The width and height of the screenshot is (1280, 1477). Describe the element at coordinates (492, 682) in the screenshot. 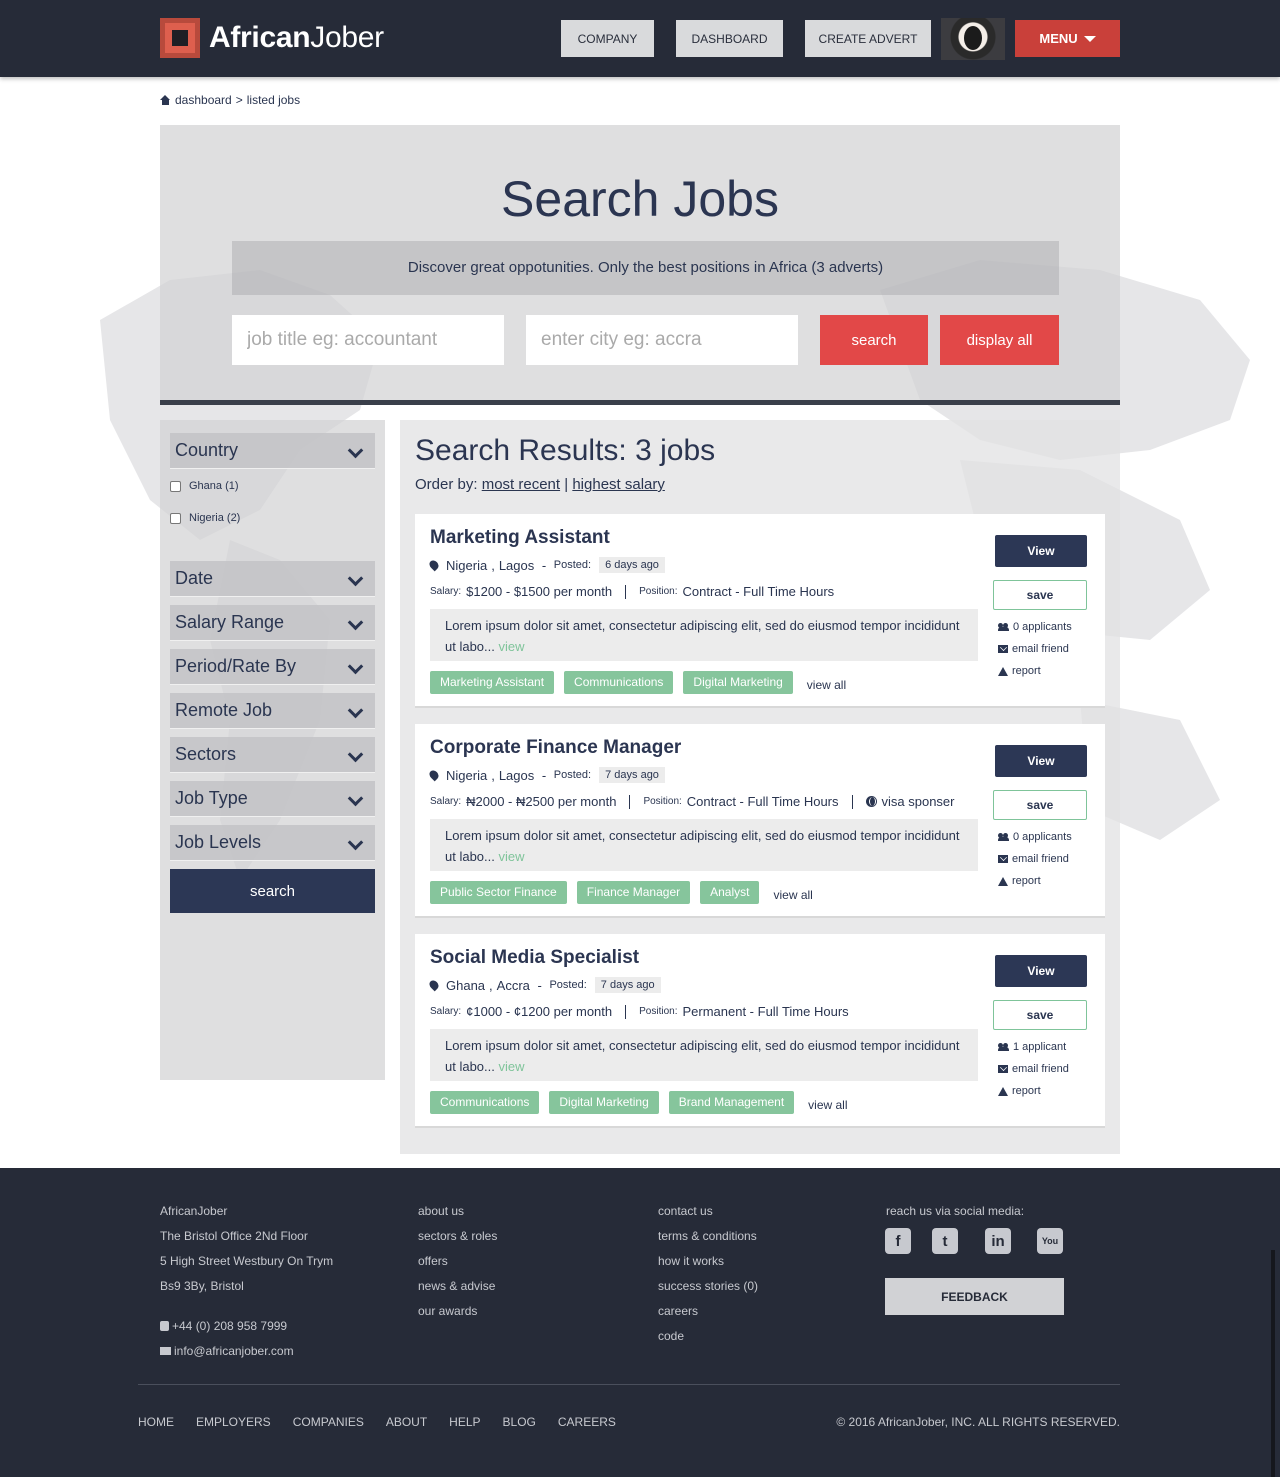

I see `tag: Marketing Assistant` at that location.